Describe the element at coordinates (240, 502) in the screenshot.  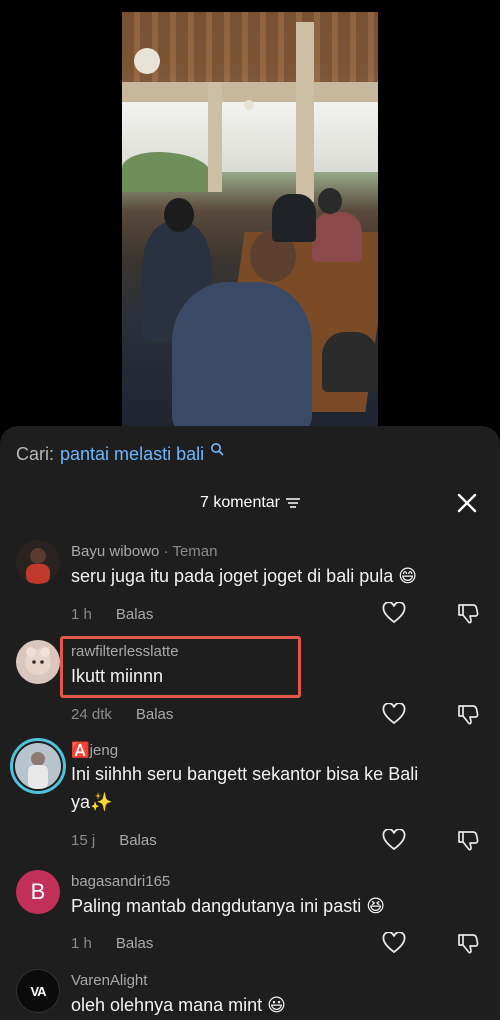
I see `comments-count: 7 komentar` at that location.